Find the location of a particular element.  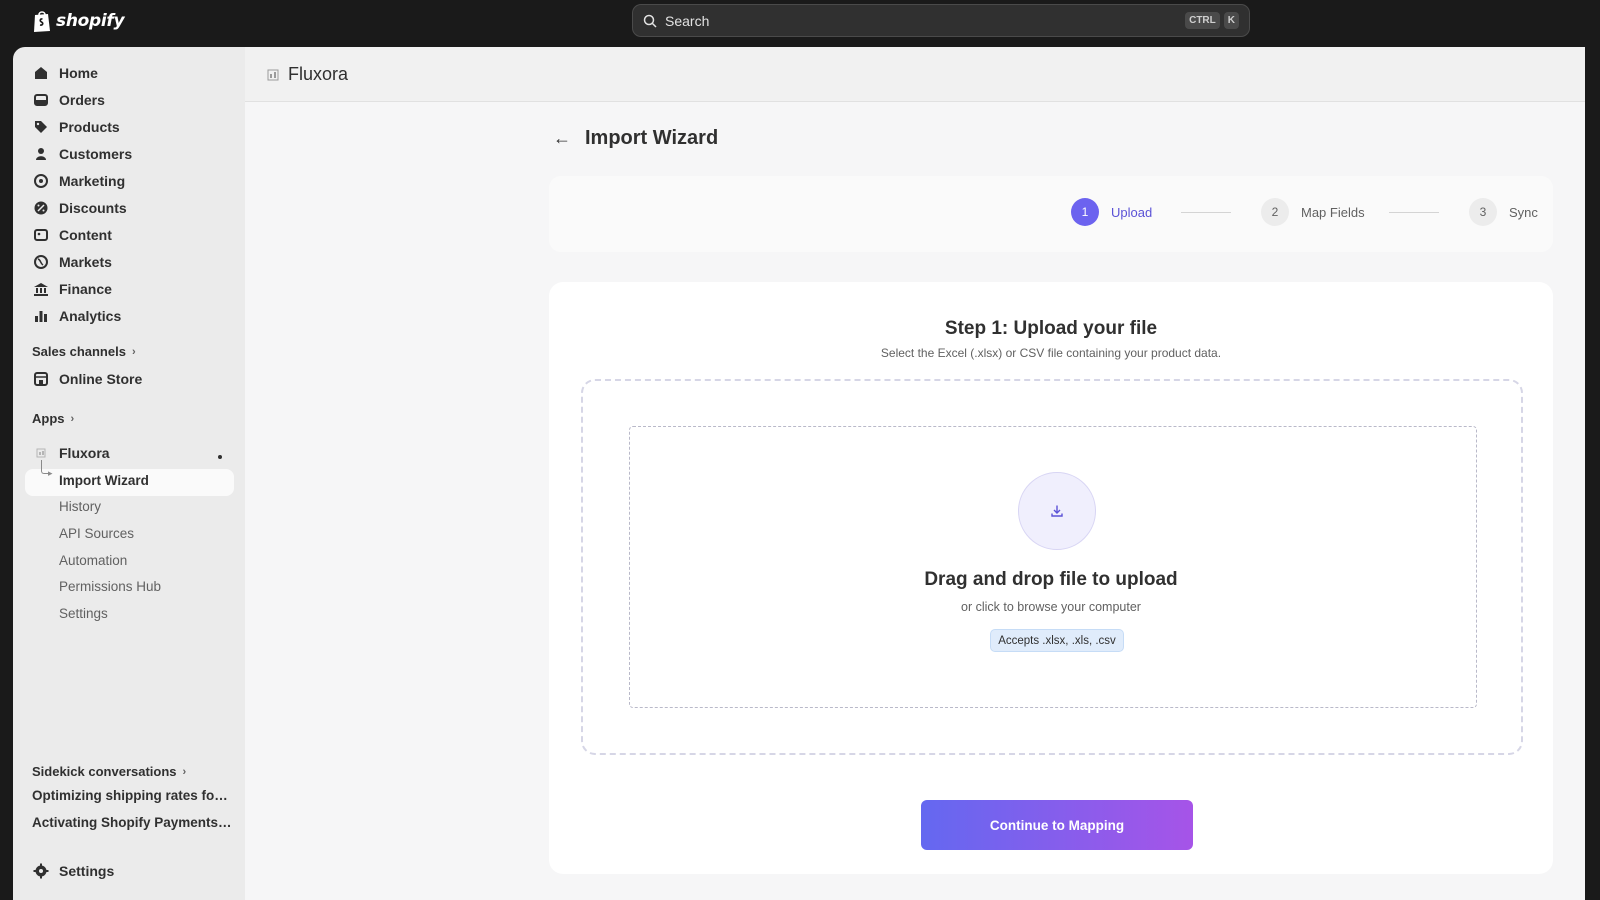

shortcut-key-k: K is located at coordinates (1231, 20).